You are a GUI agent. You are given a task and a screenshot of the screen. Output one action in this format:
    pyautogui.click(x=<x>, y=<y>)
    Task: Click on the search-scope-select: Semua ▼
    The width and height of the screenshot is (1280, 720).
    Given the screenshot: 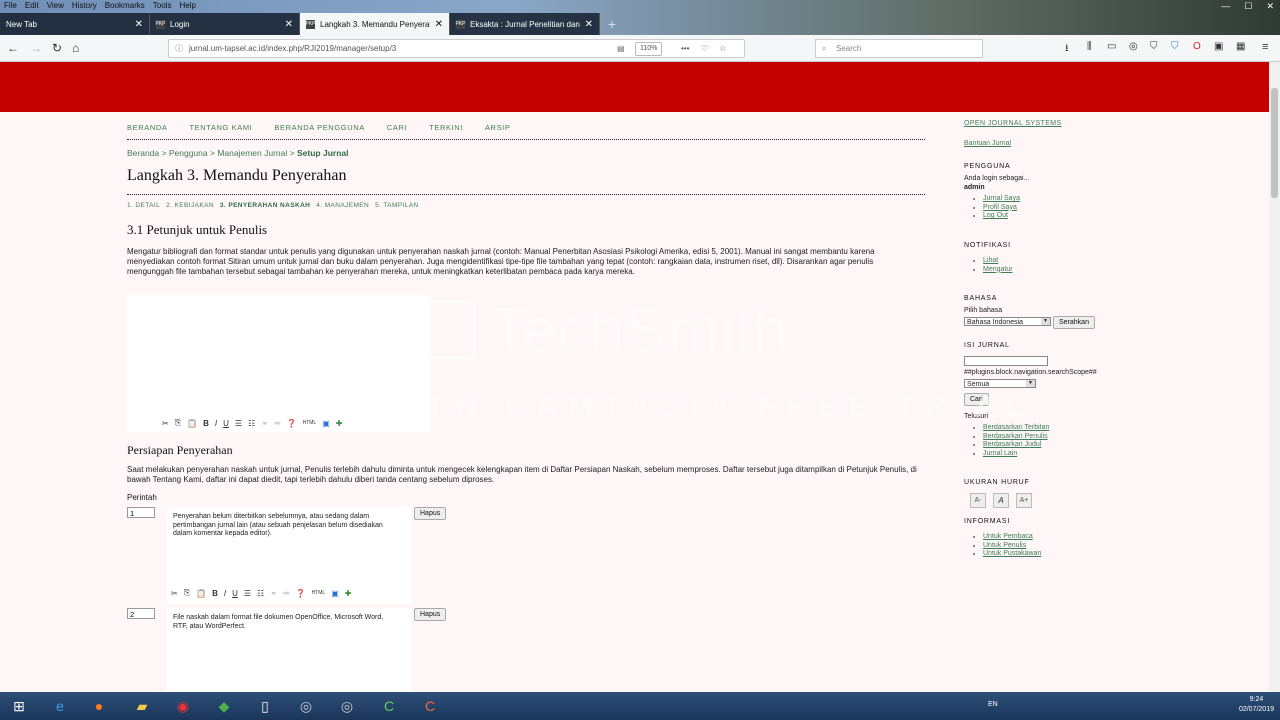 What is the action you would take?
    pyautogui.click(x=1000, y=383)
    